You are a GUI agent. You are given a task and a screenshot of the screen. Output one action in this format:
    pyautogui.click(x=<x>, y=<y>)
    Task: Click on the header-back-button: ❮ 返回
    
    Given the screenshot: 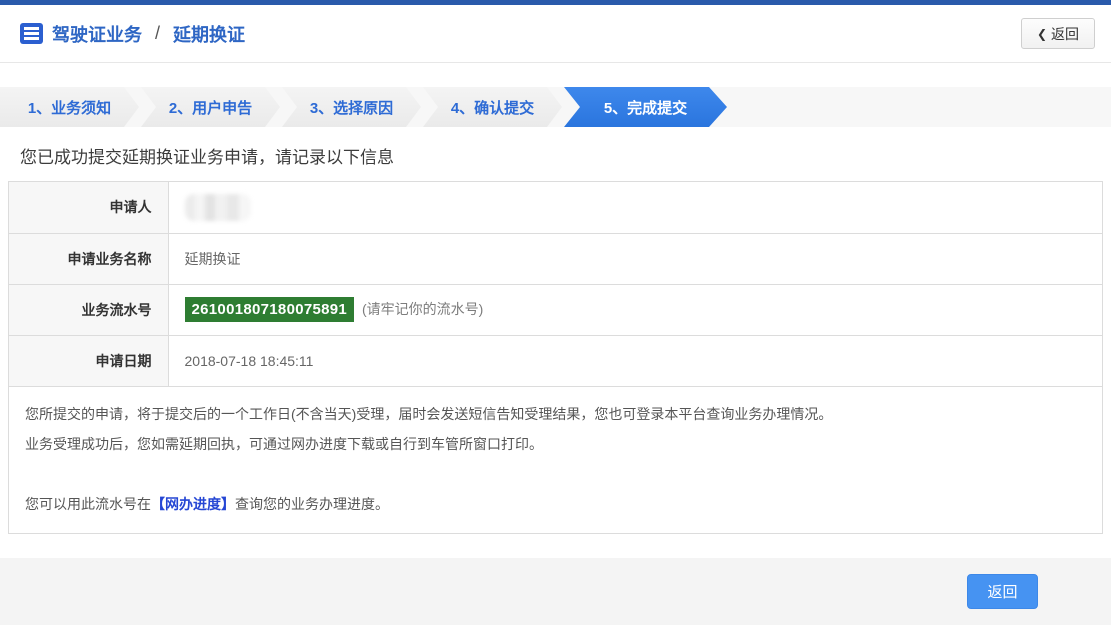 What is the action you would take?
    pyautogui.click(x=1058, y=33)
    